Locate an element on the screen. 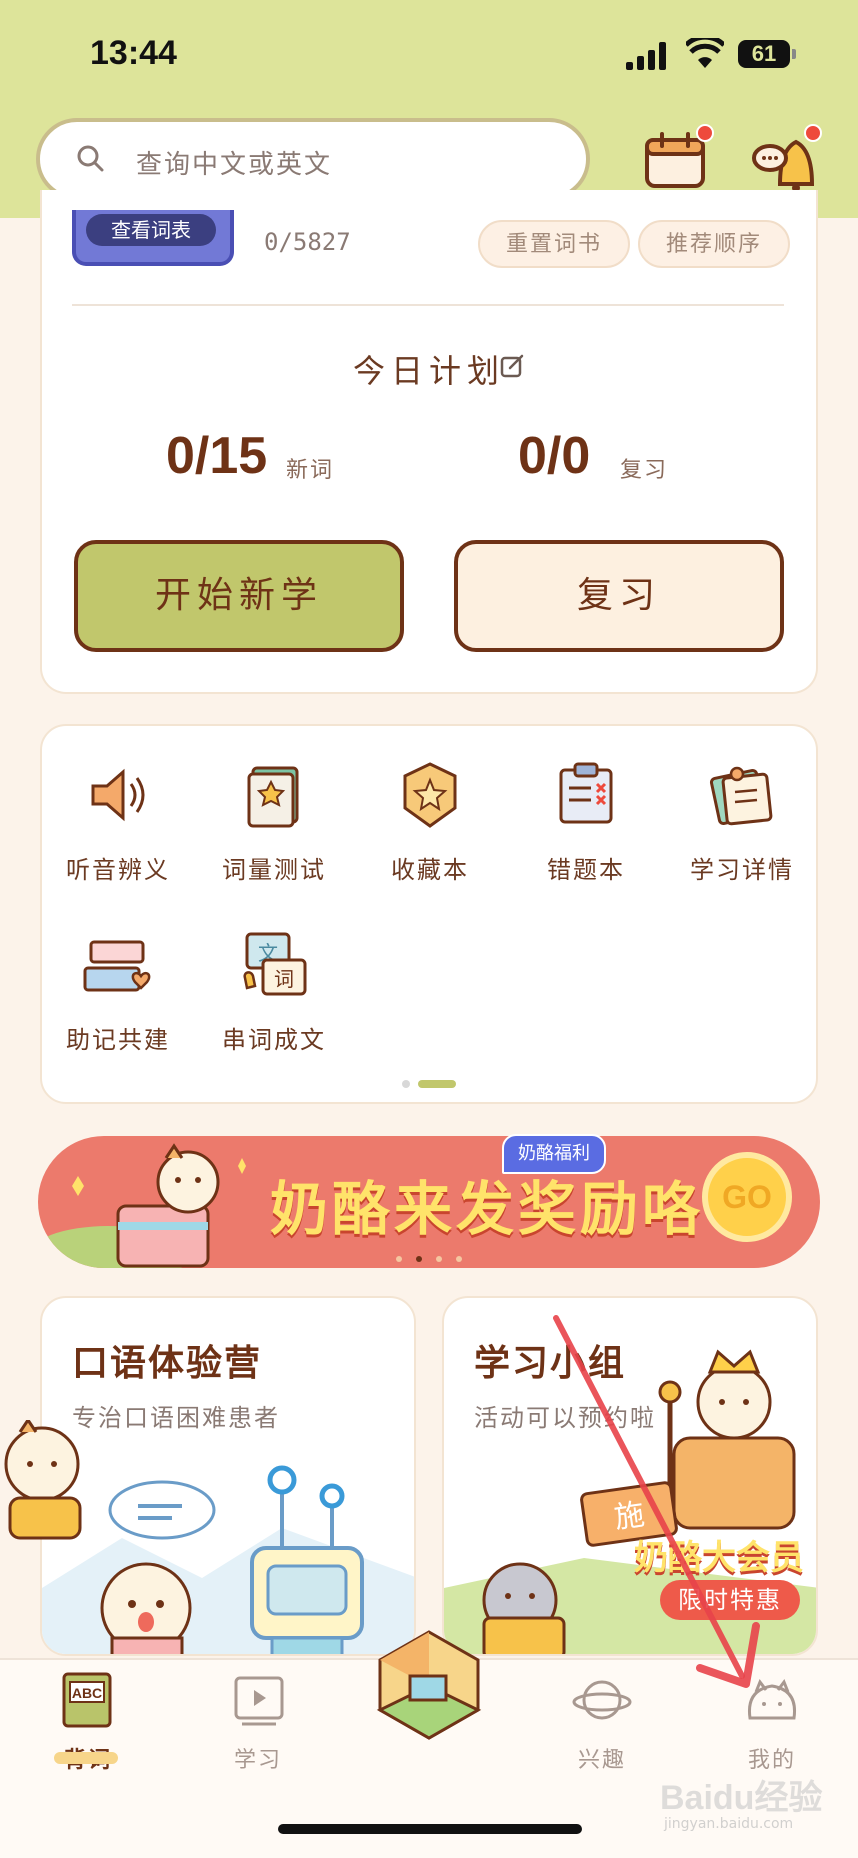  nav-study: 学习 is located at coordinates (258, 1730).